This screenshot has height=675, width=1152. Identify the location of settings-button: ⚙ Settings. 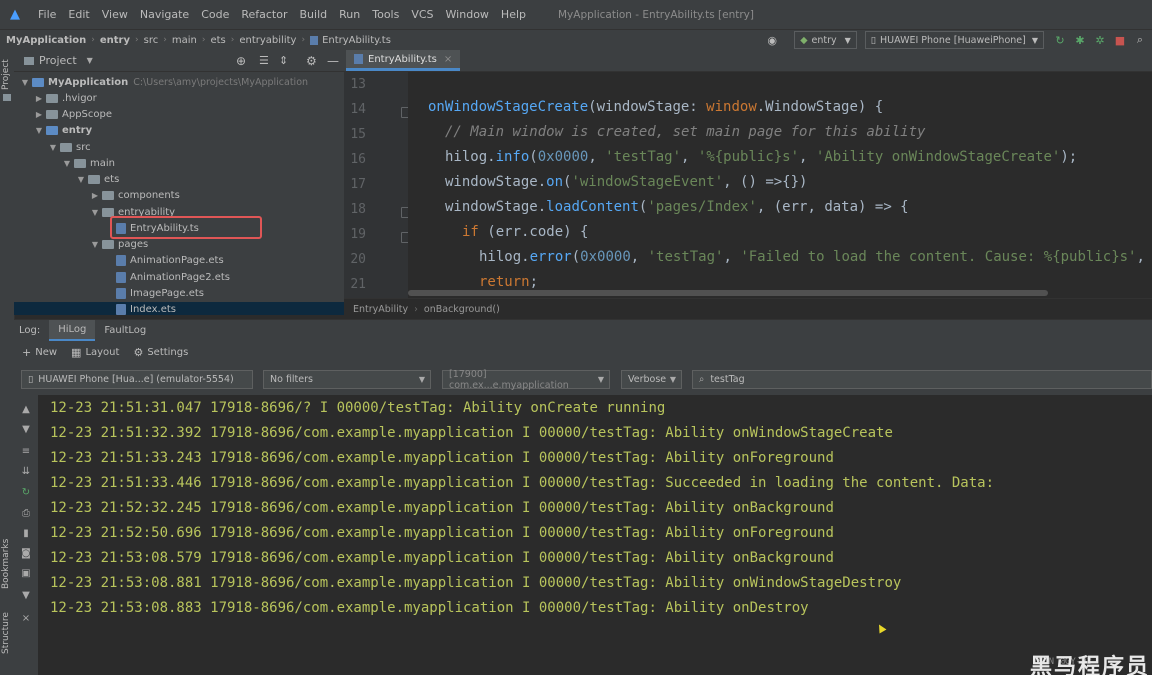
(160, 352).